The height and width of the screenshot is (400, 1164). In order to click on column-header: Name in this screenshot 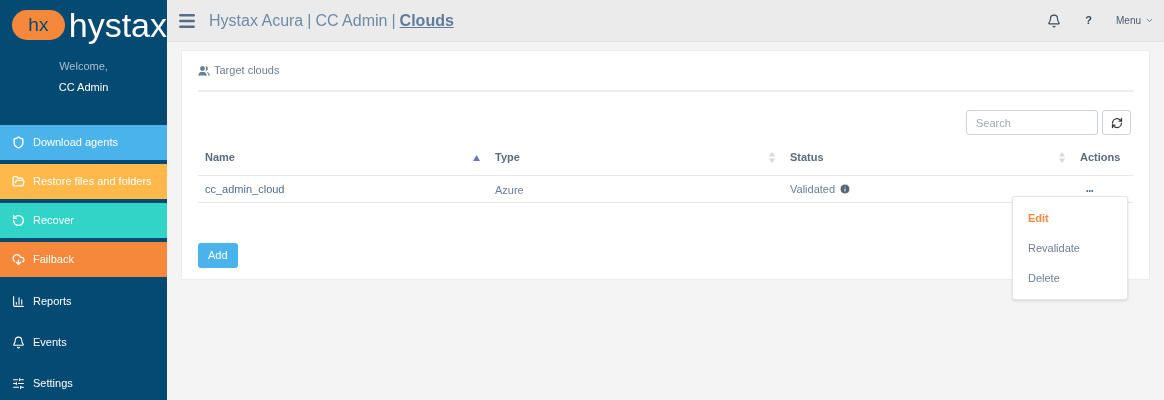, I will do `click(220, 157)`.